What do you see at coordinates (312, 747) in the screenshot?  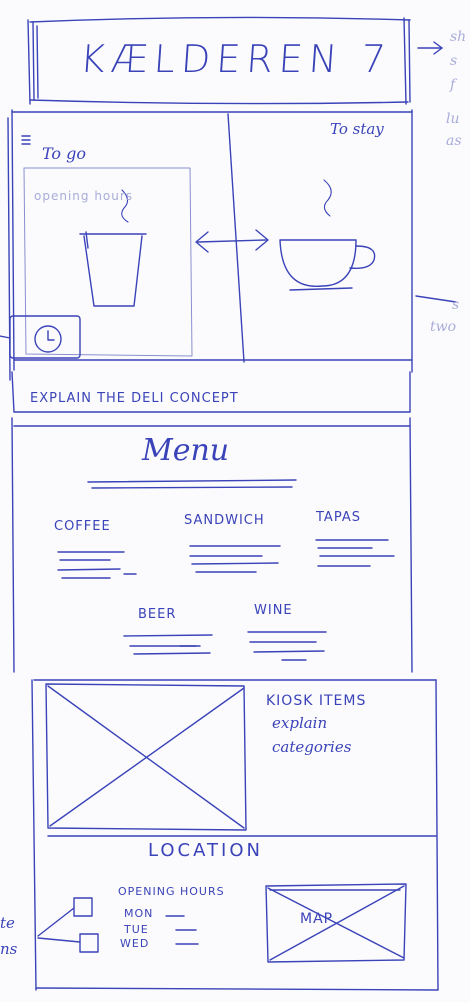 I see `kiosk-text-line-3: categories` at bounding box center [312, 747].